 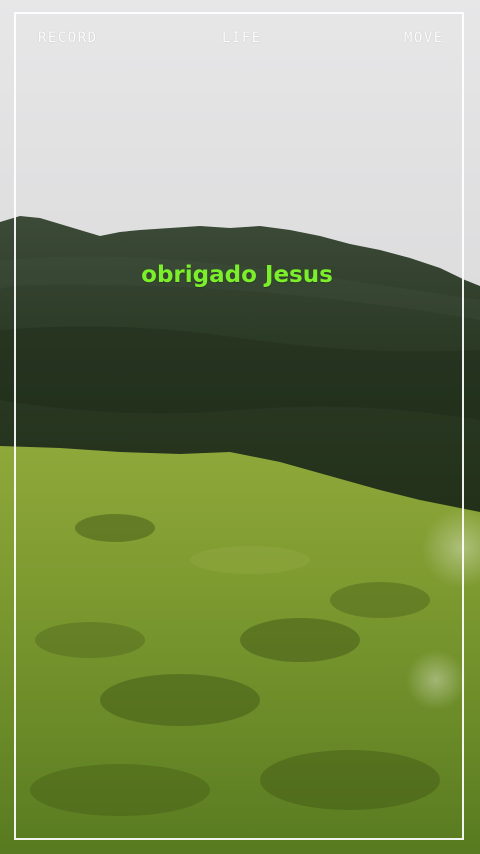 What do you see at coordinates (242, 38) in the screenshot?
I see `overlay-label-life: LIFE` at bounding box center [242, 38].